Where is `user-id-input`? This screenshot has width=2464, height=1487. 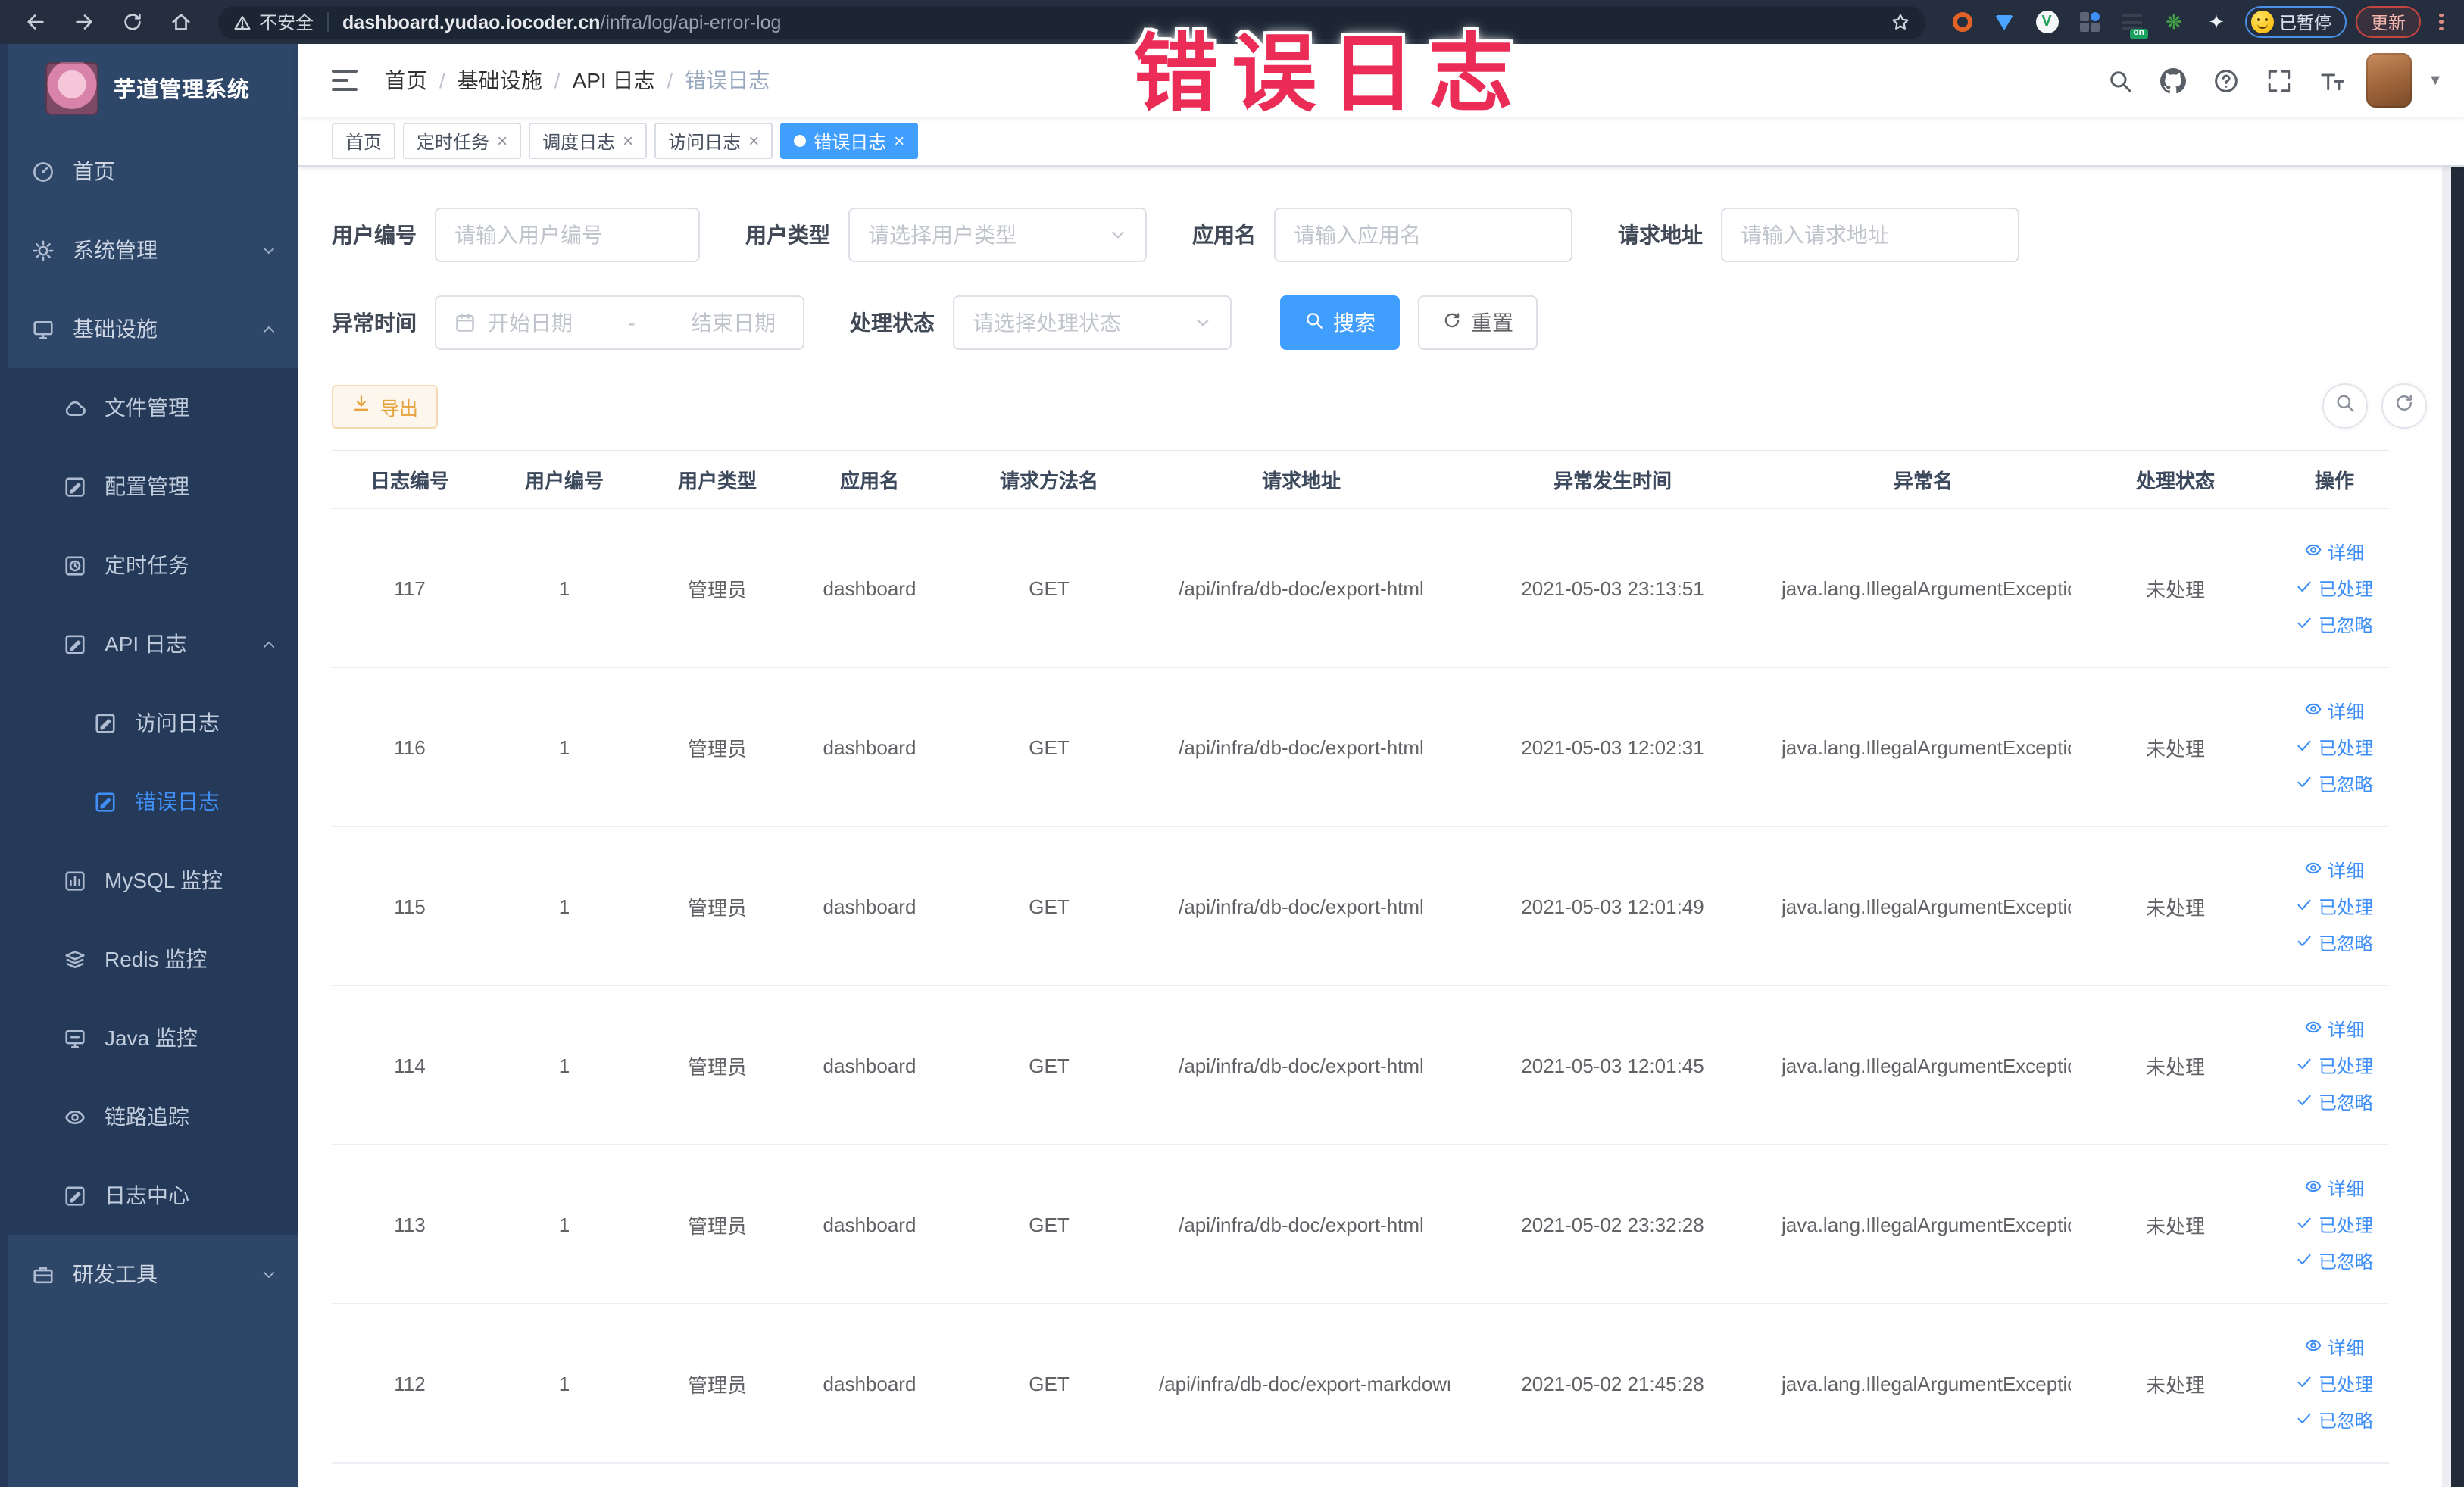 user-id-input is located at coordinates (567, 235).